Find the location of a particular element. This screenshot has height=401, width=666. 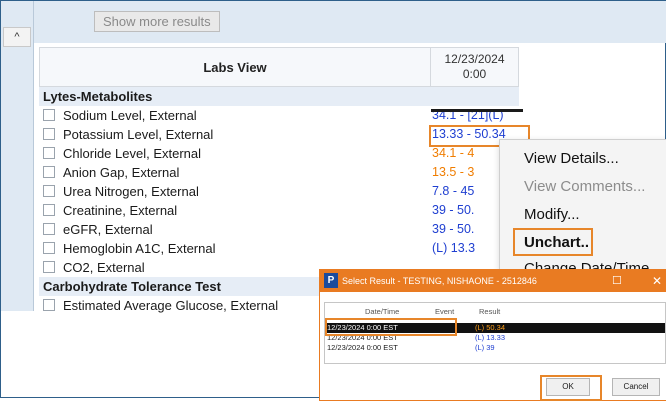

scroll-up-button: ^ is located at coordinates (17, 37).